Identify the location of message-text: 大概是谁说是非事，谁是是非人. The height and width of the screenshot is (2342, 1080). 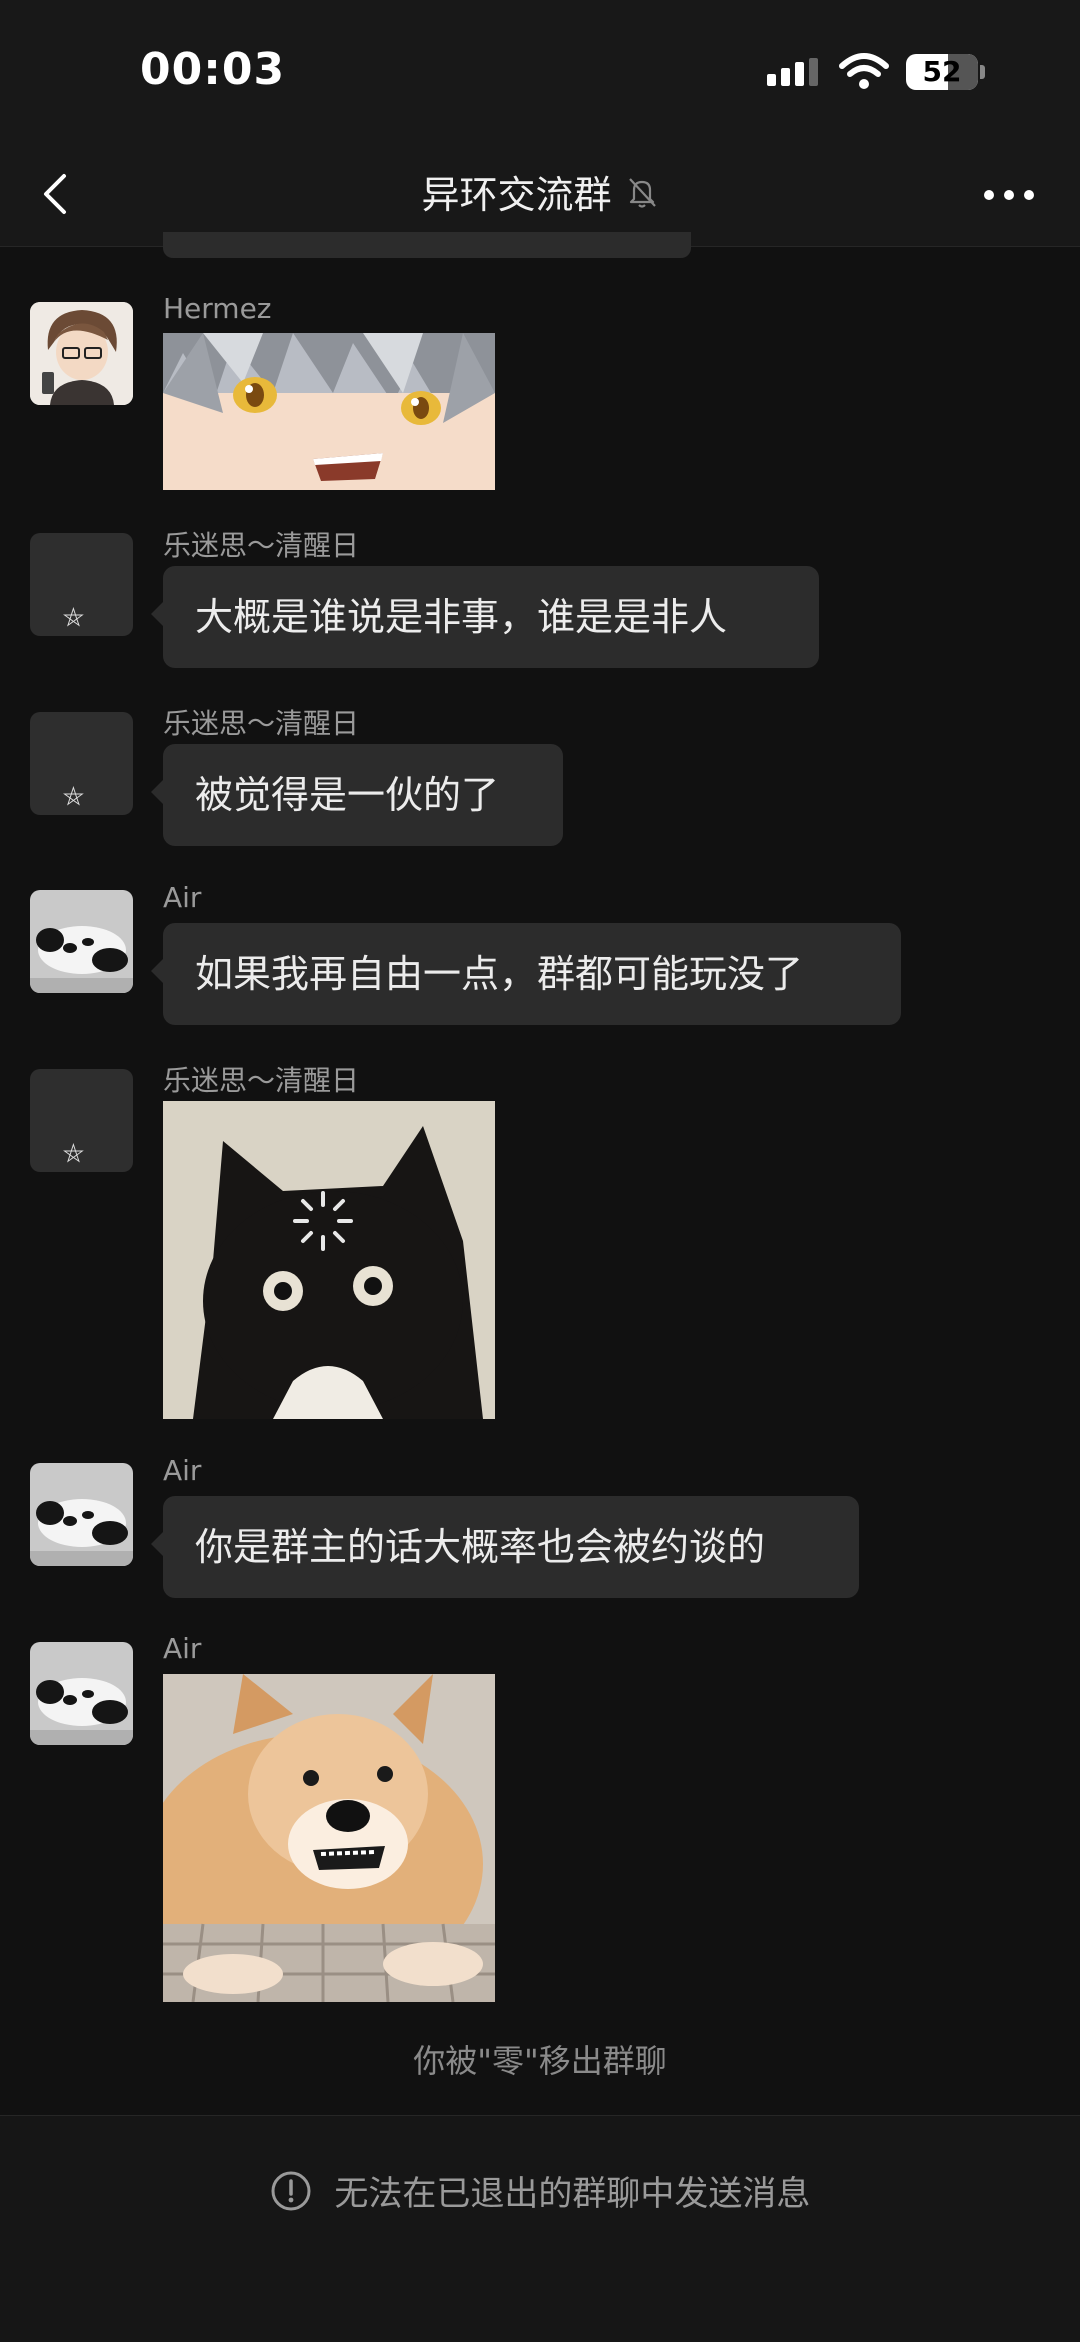
(461, 617).